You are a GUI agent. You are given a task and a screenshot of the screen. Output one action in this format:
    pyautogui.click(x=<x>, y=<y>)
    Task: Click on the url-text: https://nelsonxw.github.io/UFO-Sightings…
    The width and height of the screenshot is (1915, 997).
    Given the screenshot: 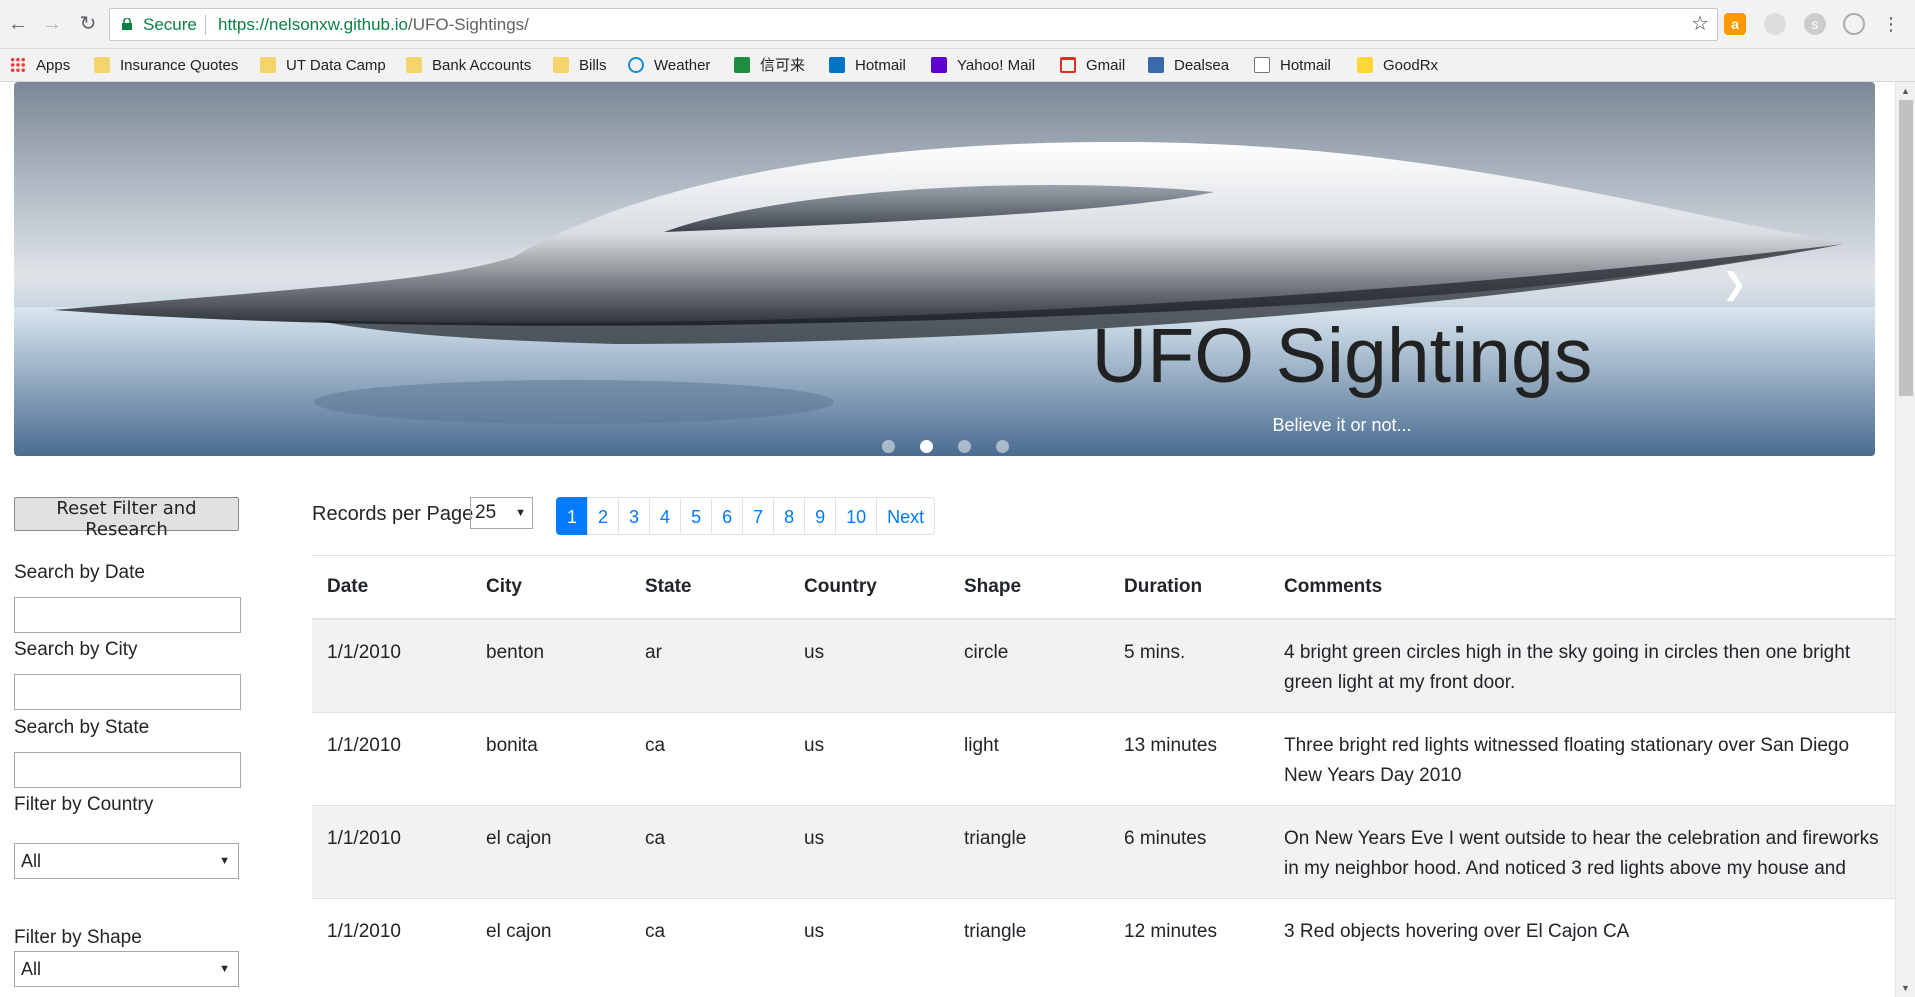 What is the action you would take?
    pyautogui.click(x=373, y=24)
    